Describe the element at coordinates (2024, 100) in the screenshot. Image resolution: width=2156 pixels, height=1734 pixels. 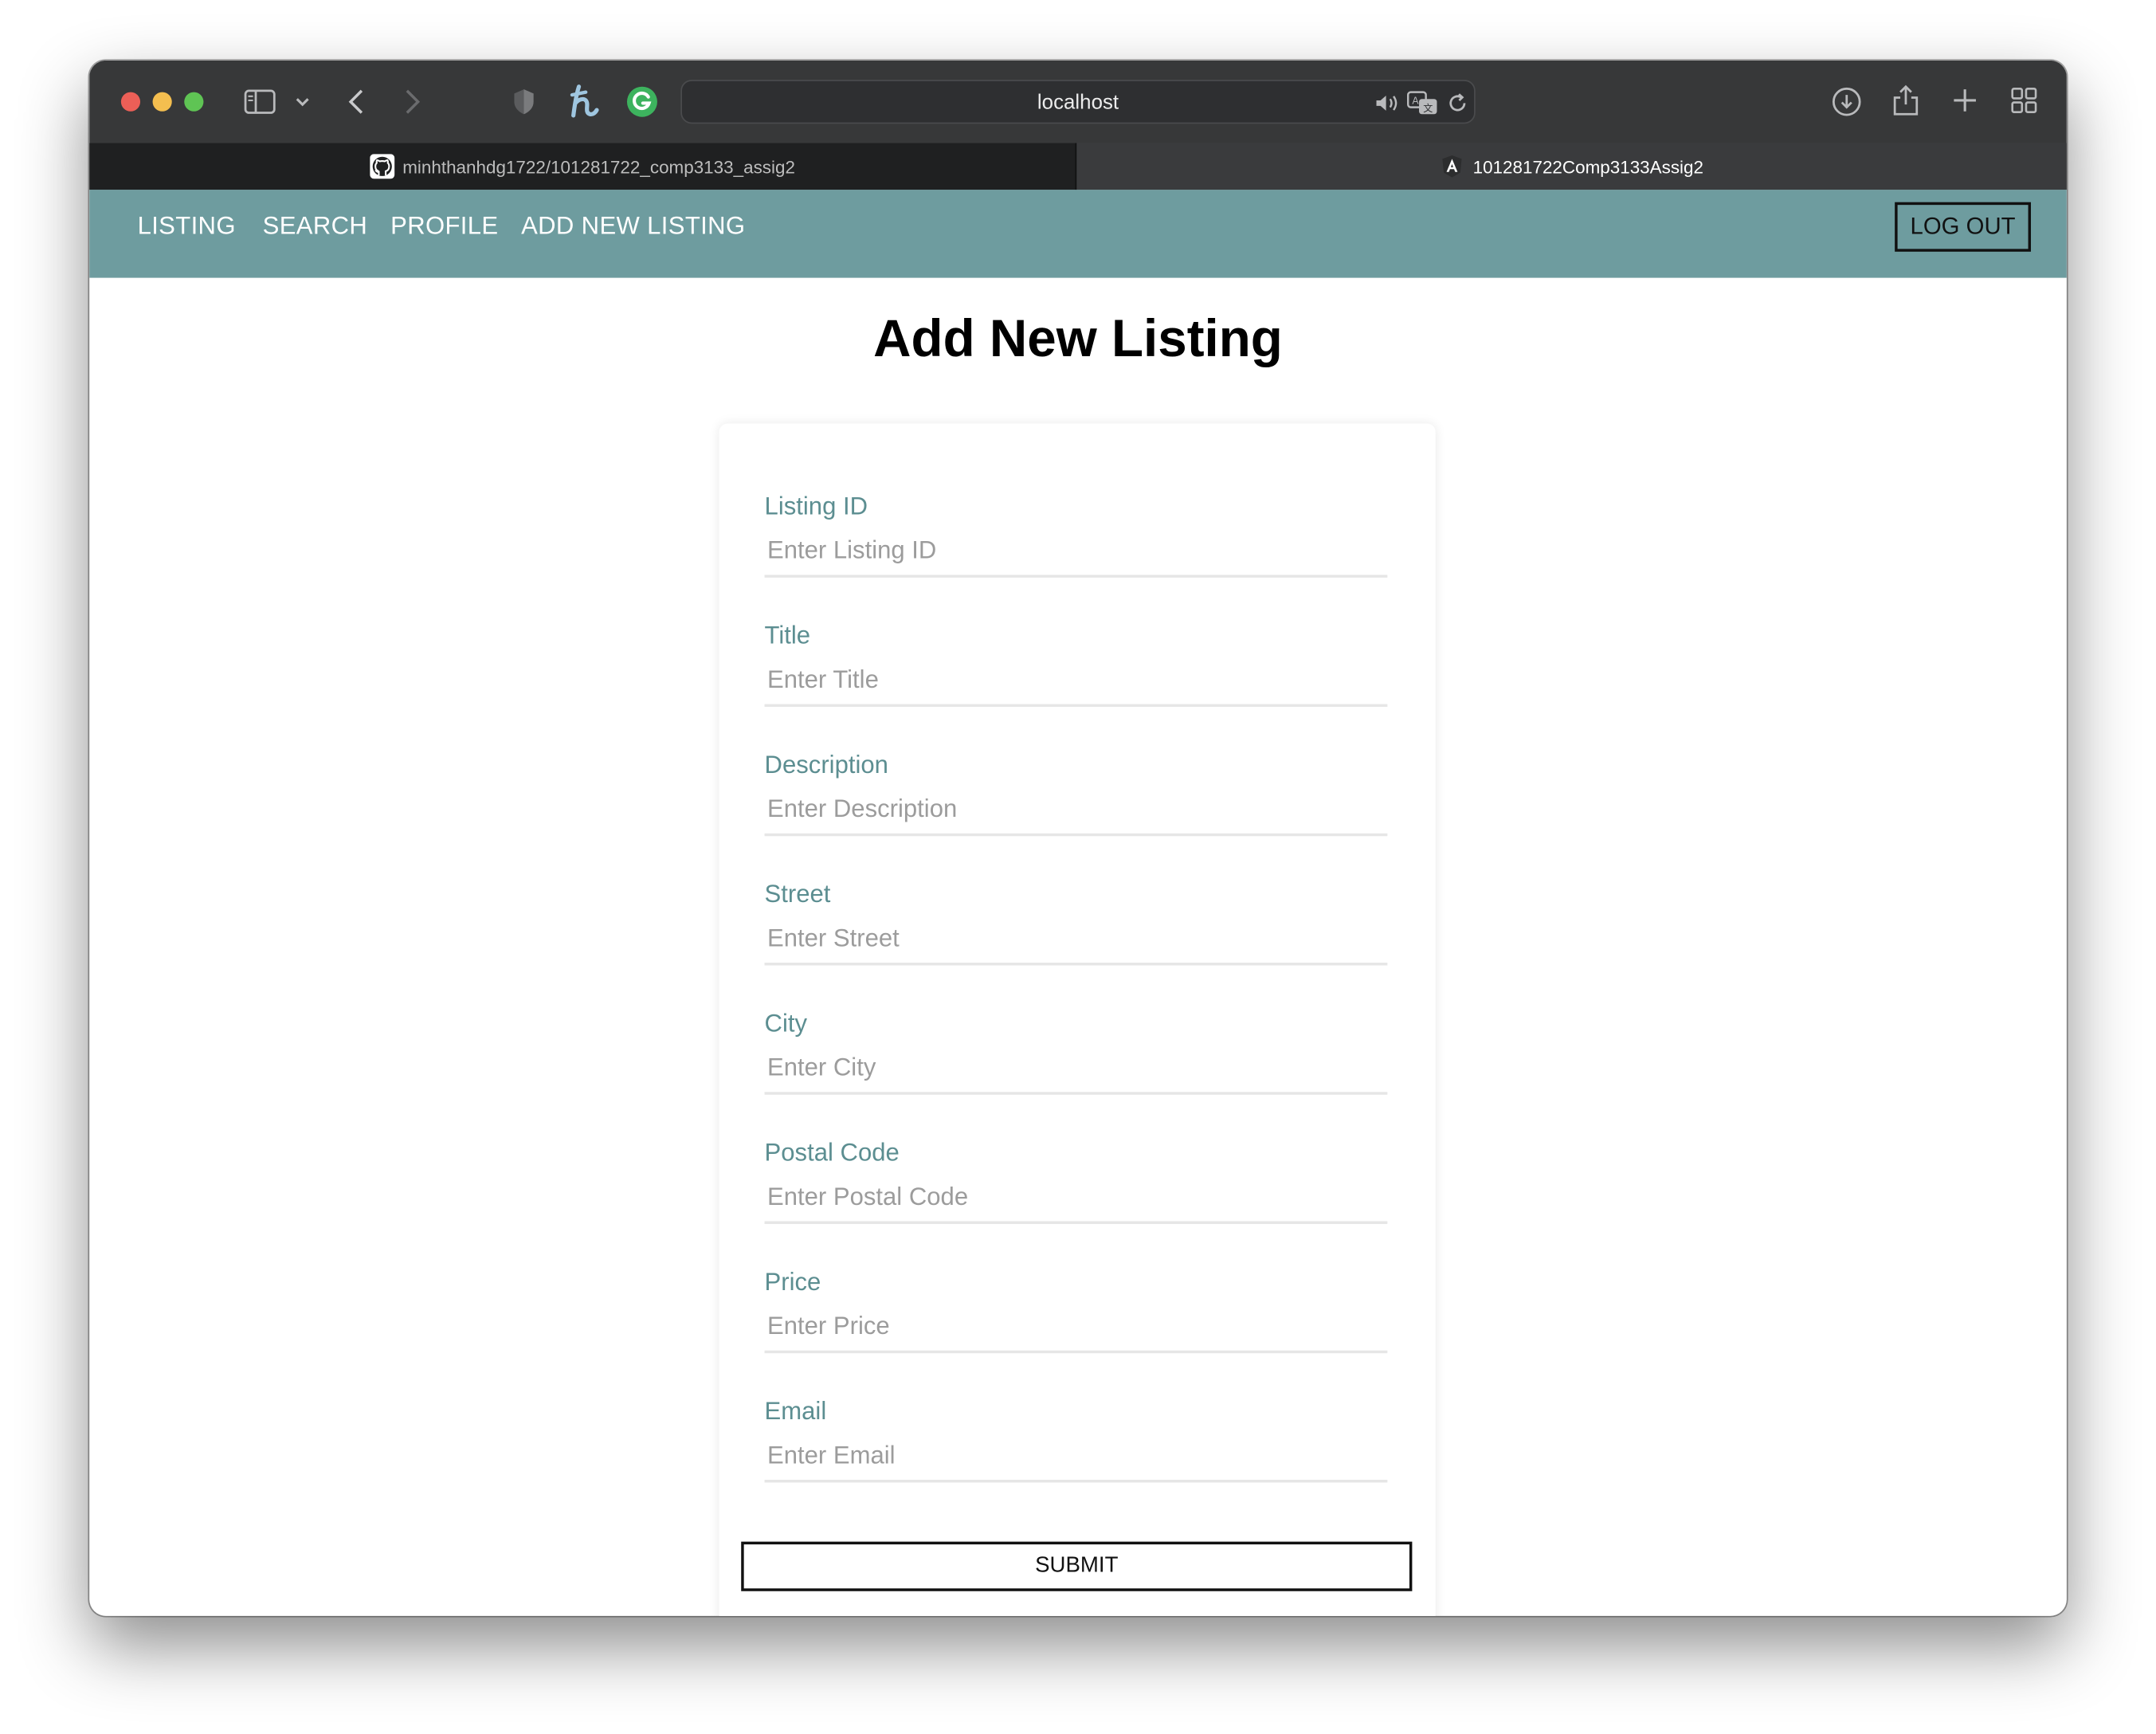
I see `tab-overview-icon` at that location.